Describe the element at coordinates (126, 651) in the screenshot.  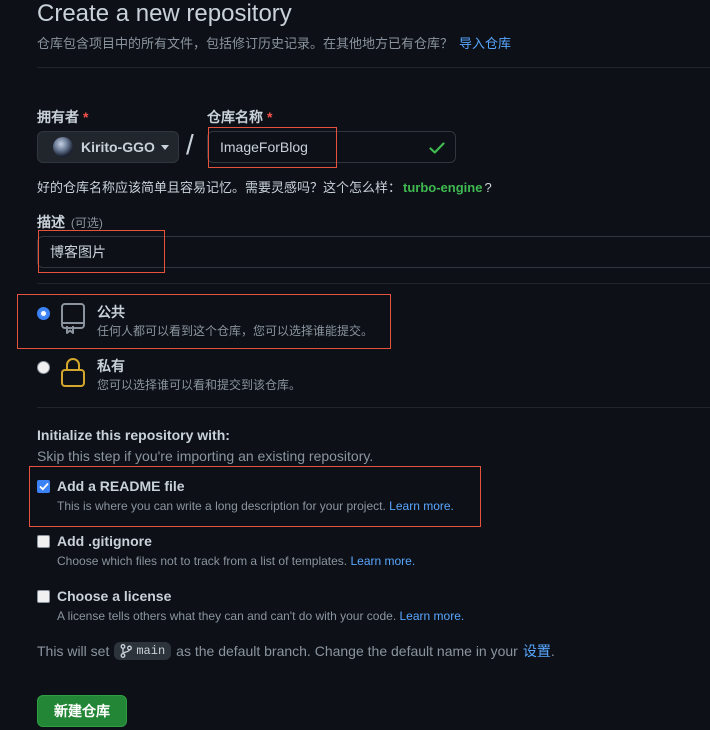
I see `git-branch-icon` at that location.